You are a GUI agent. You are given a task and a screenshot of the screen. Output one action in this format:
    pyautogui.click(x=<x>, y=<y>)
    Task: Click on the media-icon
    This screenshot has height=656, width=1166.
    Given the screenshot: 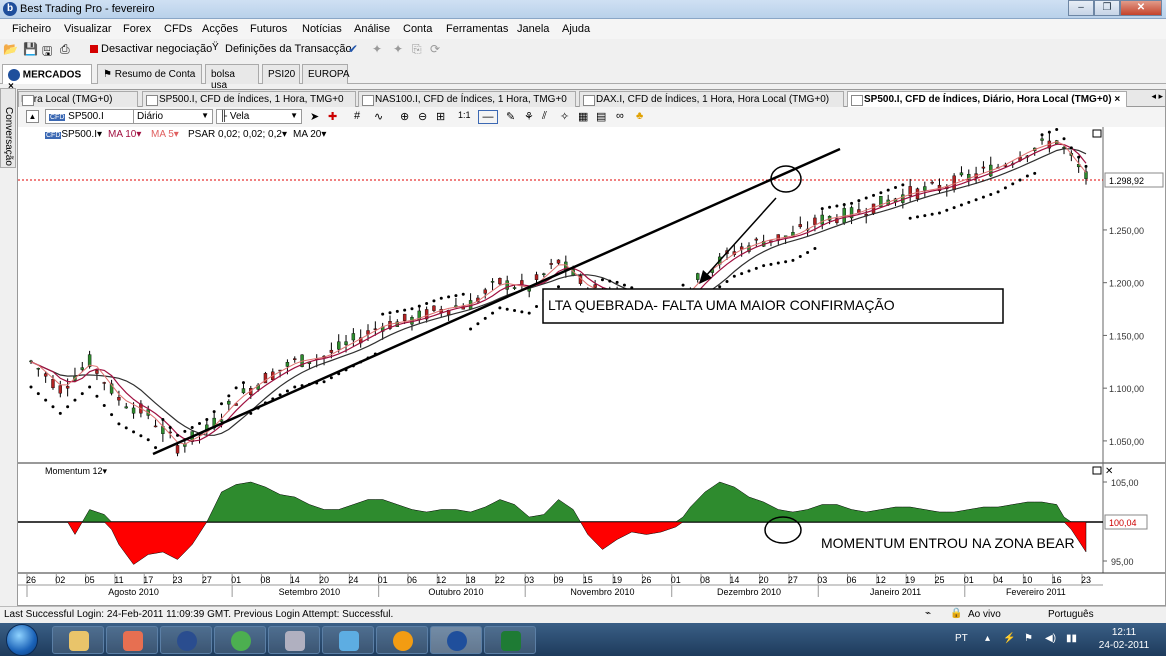 What is the action you would take?
    pyautogui.click(x=133, y=641)
    